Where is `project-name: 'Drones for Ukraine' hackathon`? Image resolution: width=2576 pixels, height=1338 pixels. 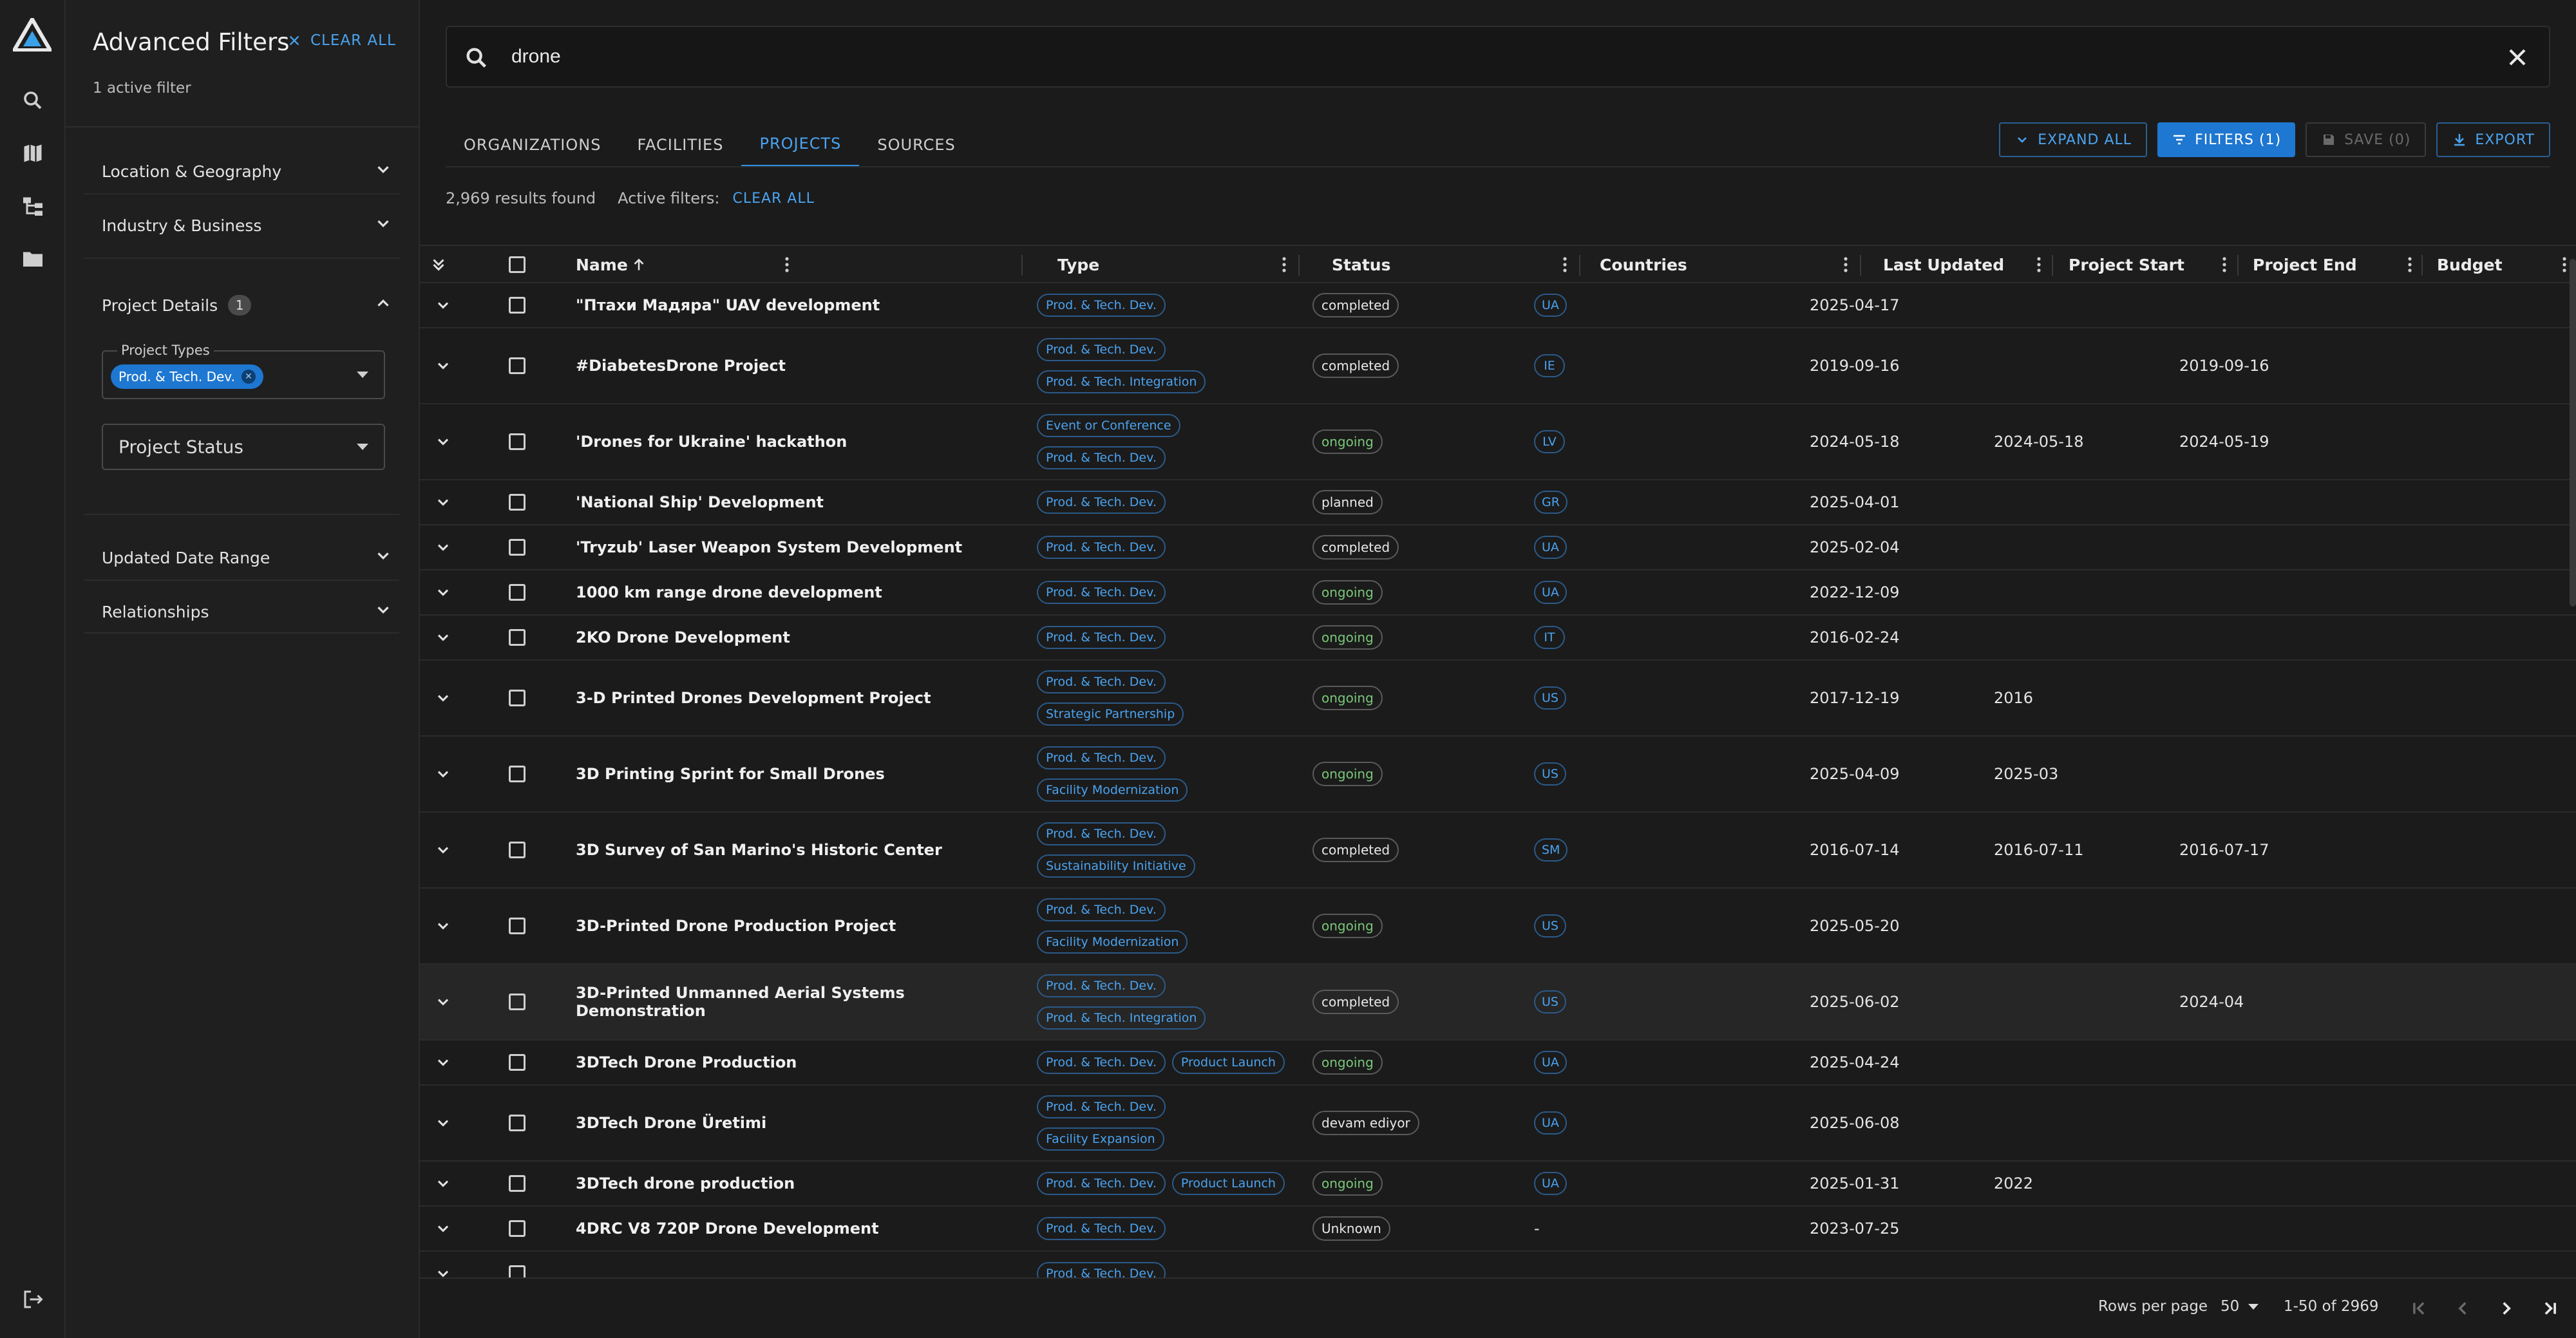
project-name: 'Drones for Ukraine' hackathon is located at coordinates (798, 441).